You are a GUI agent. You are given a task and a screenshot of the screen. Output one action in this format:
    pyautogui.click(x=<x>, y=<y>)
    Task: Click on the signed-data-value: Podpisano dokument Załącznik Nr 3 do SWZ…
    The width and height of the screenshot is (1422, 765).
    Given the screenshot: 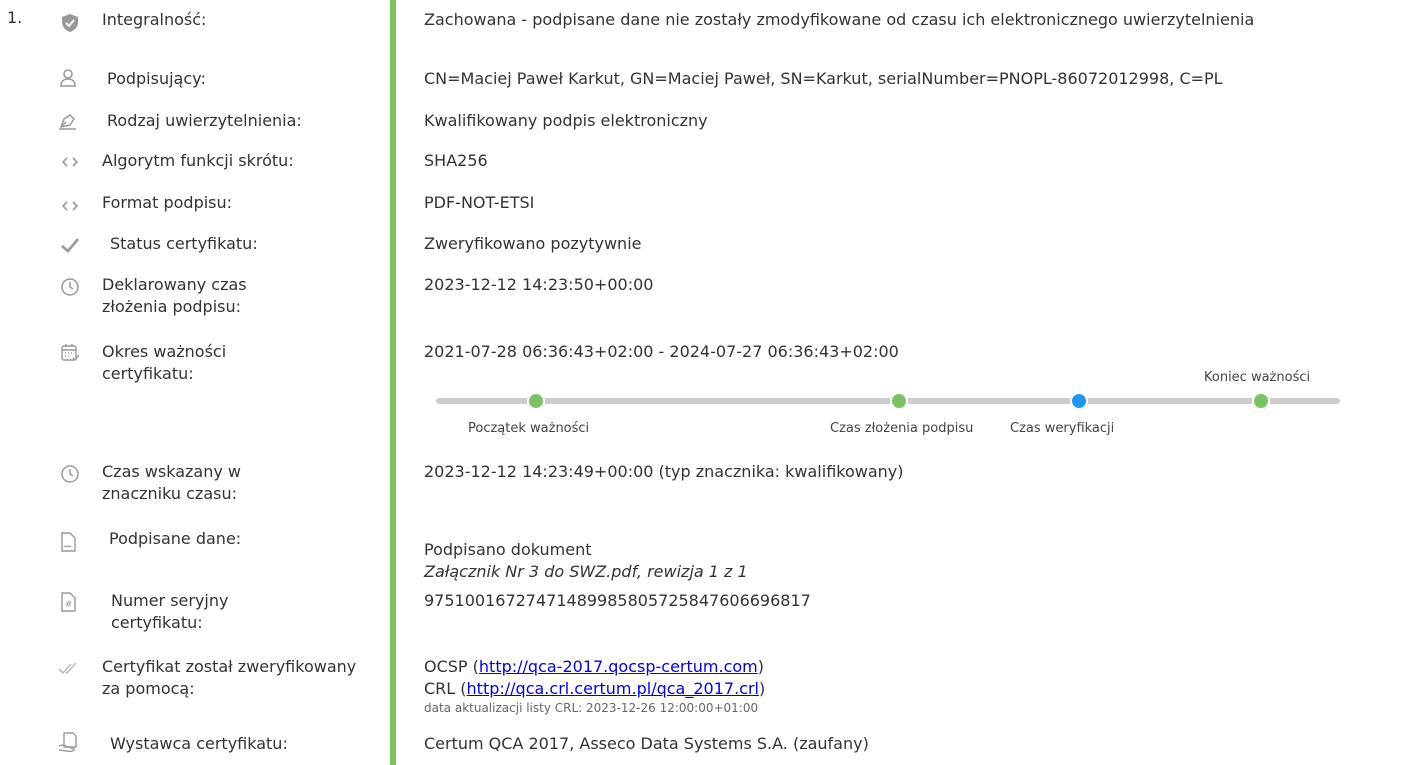 What is the action you would take?
    pyautogui.click(x=919, y=561)
    